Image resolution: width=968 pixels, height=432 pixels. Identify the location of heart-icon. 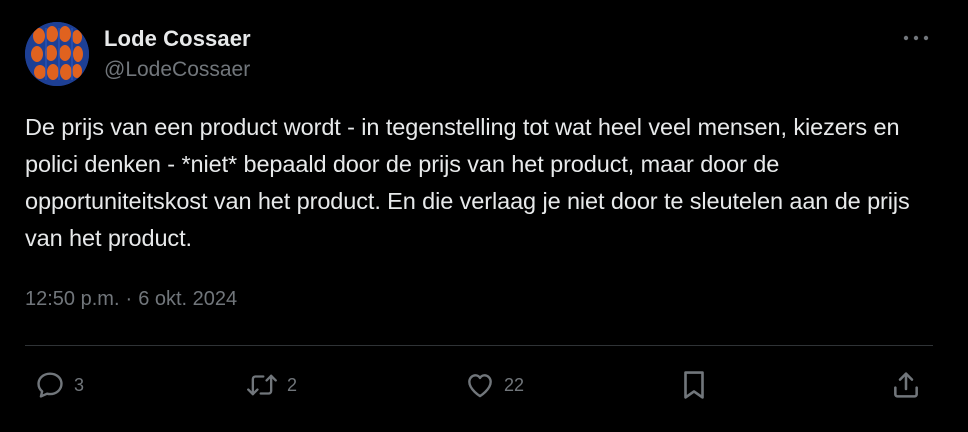
(480, 386).